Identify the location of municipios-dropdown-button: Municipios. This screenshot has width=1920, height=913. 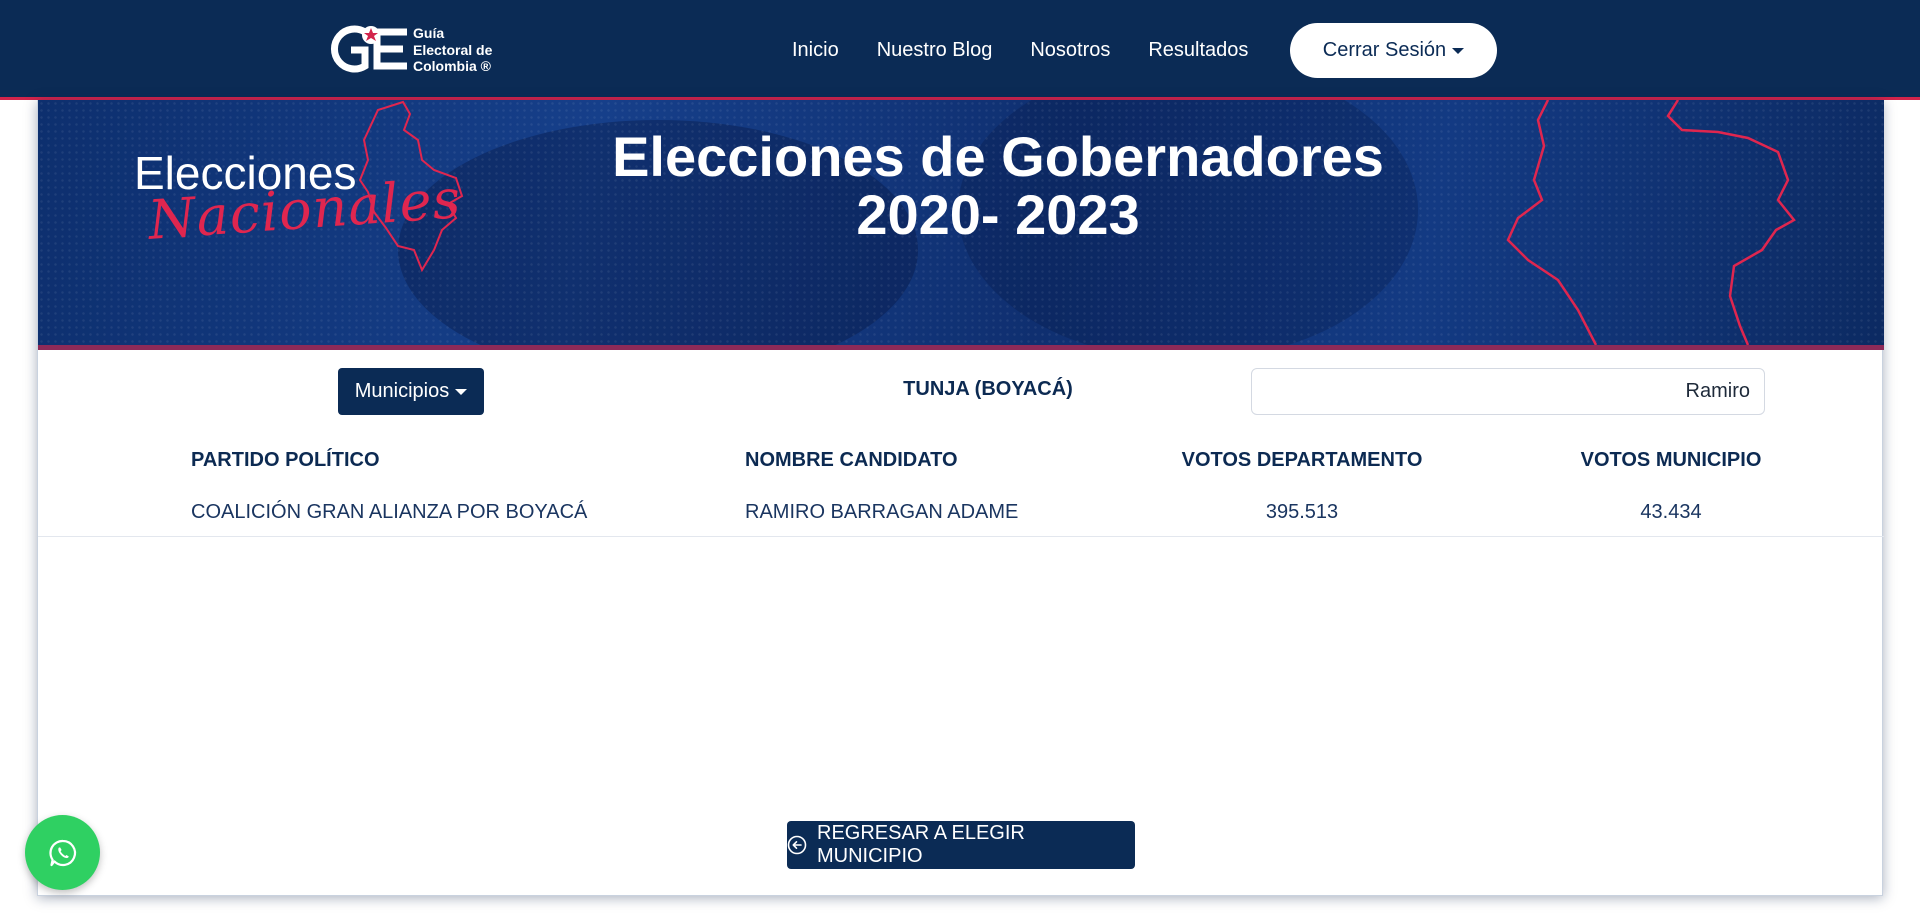
(411, 391).